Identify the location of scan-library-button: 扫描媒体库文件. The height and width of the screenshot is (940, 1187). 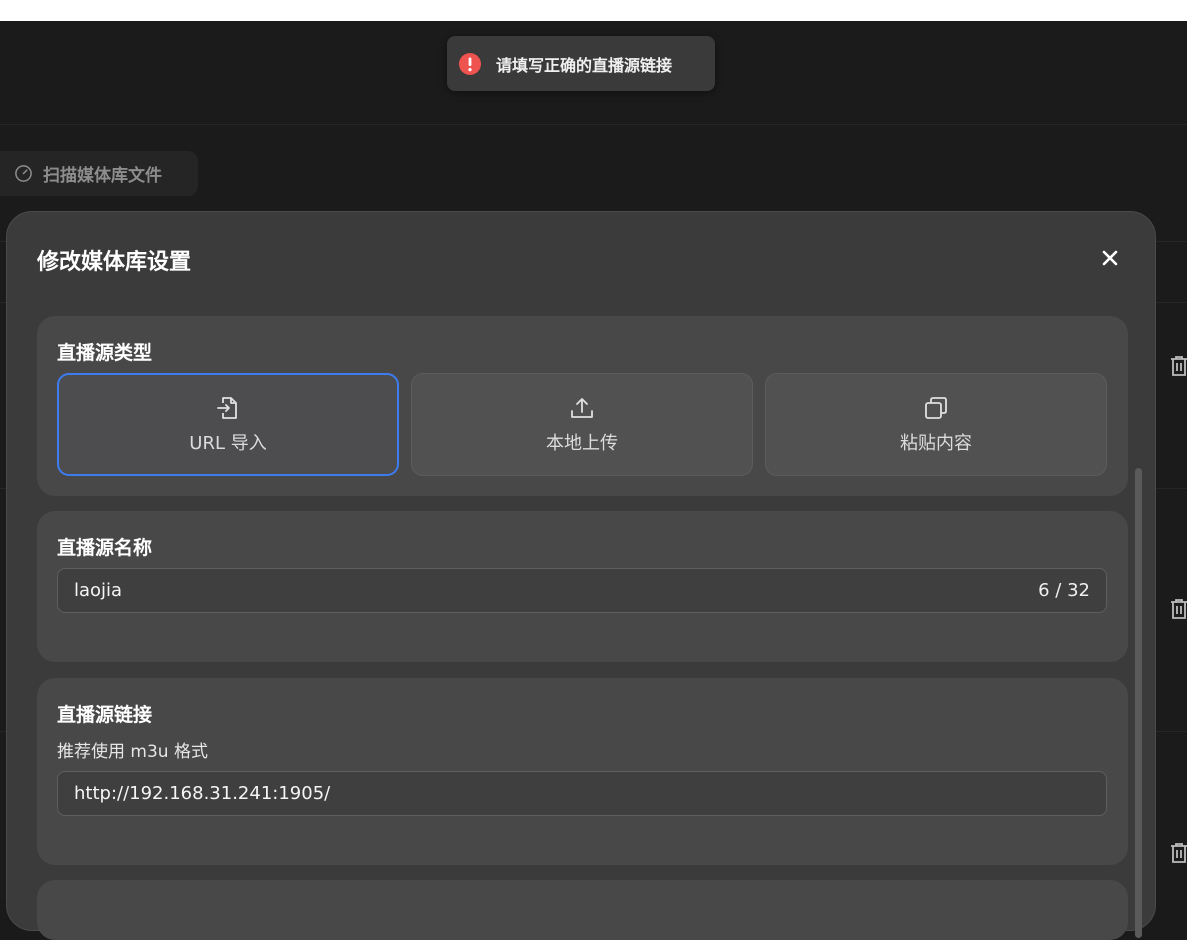
(99, 173).